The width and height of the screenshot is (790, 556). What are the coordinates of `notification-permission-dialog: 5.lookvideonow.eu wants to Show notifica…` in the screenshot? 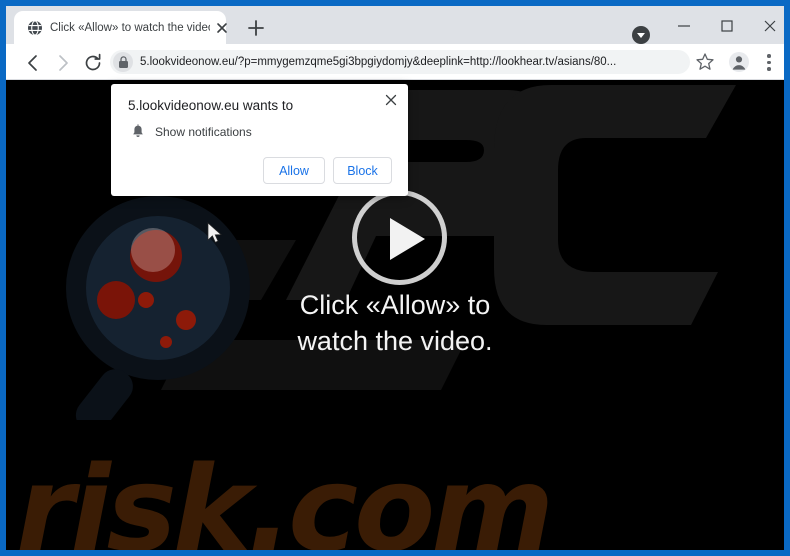 It's located at (259, 140).